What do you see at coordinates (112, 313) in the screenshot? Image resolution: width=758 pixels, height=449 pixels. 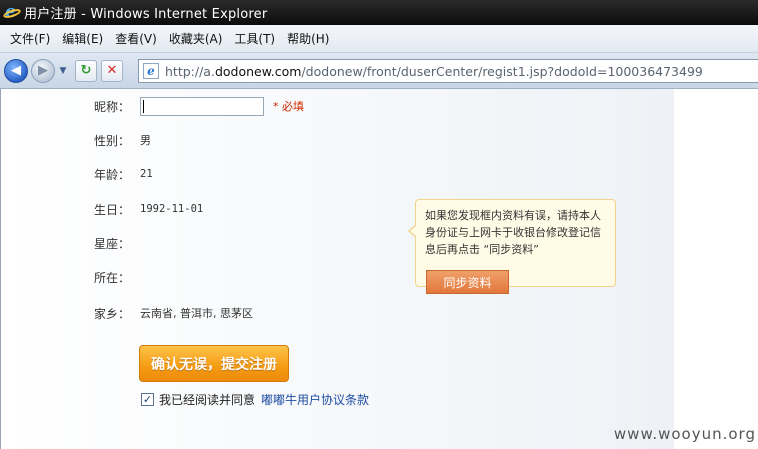 I see `hometown-label: 家乡：` at bounding box center [112, 313].